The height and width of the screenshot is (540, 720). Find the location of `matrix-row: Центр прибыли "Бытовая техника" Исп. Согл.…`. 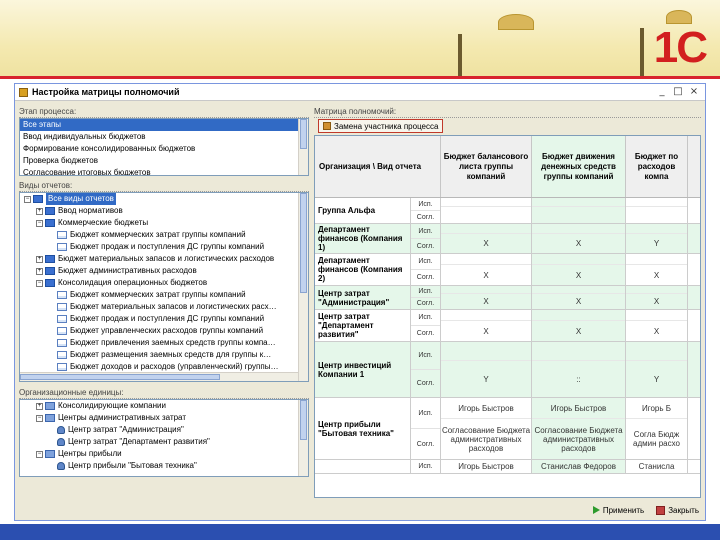

matrix-row: Центр прибыли "Бытовая техника" Исп. Согл.… is located at coordinates (507, 429).